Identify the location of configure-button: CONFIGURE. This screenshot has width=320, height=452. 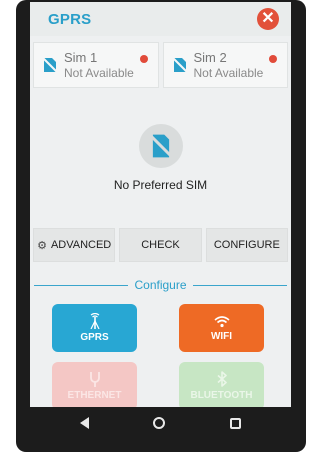
(246, 245).